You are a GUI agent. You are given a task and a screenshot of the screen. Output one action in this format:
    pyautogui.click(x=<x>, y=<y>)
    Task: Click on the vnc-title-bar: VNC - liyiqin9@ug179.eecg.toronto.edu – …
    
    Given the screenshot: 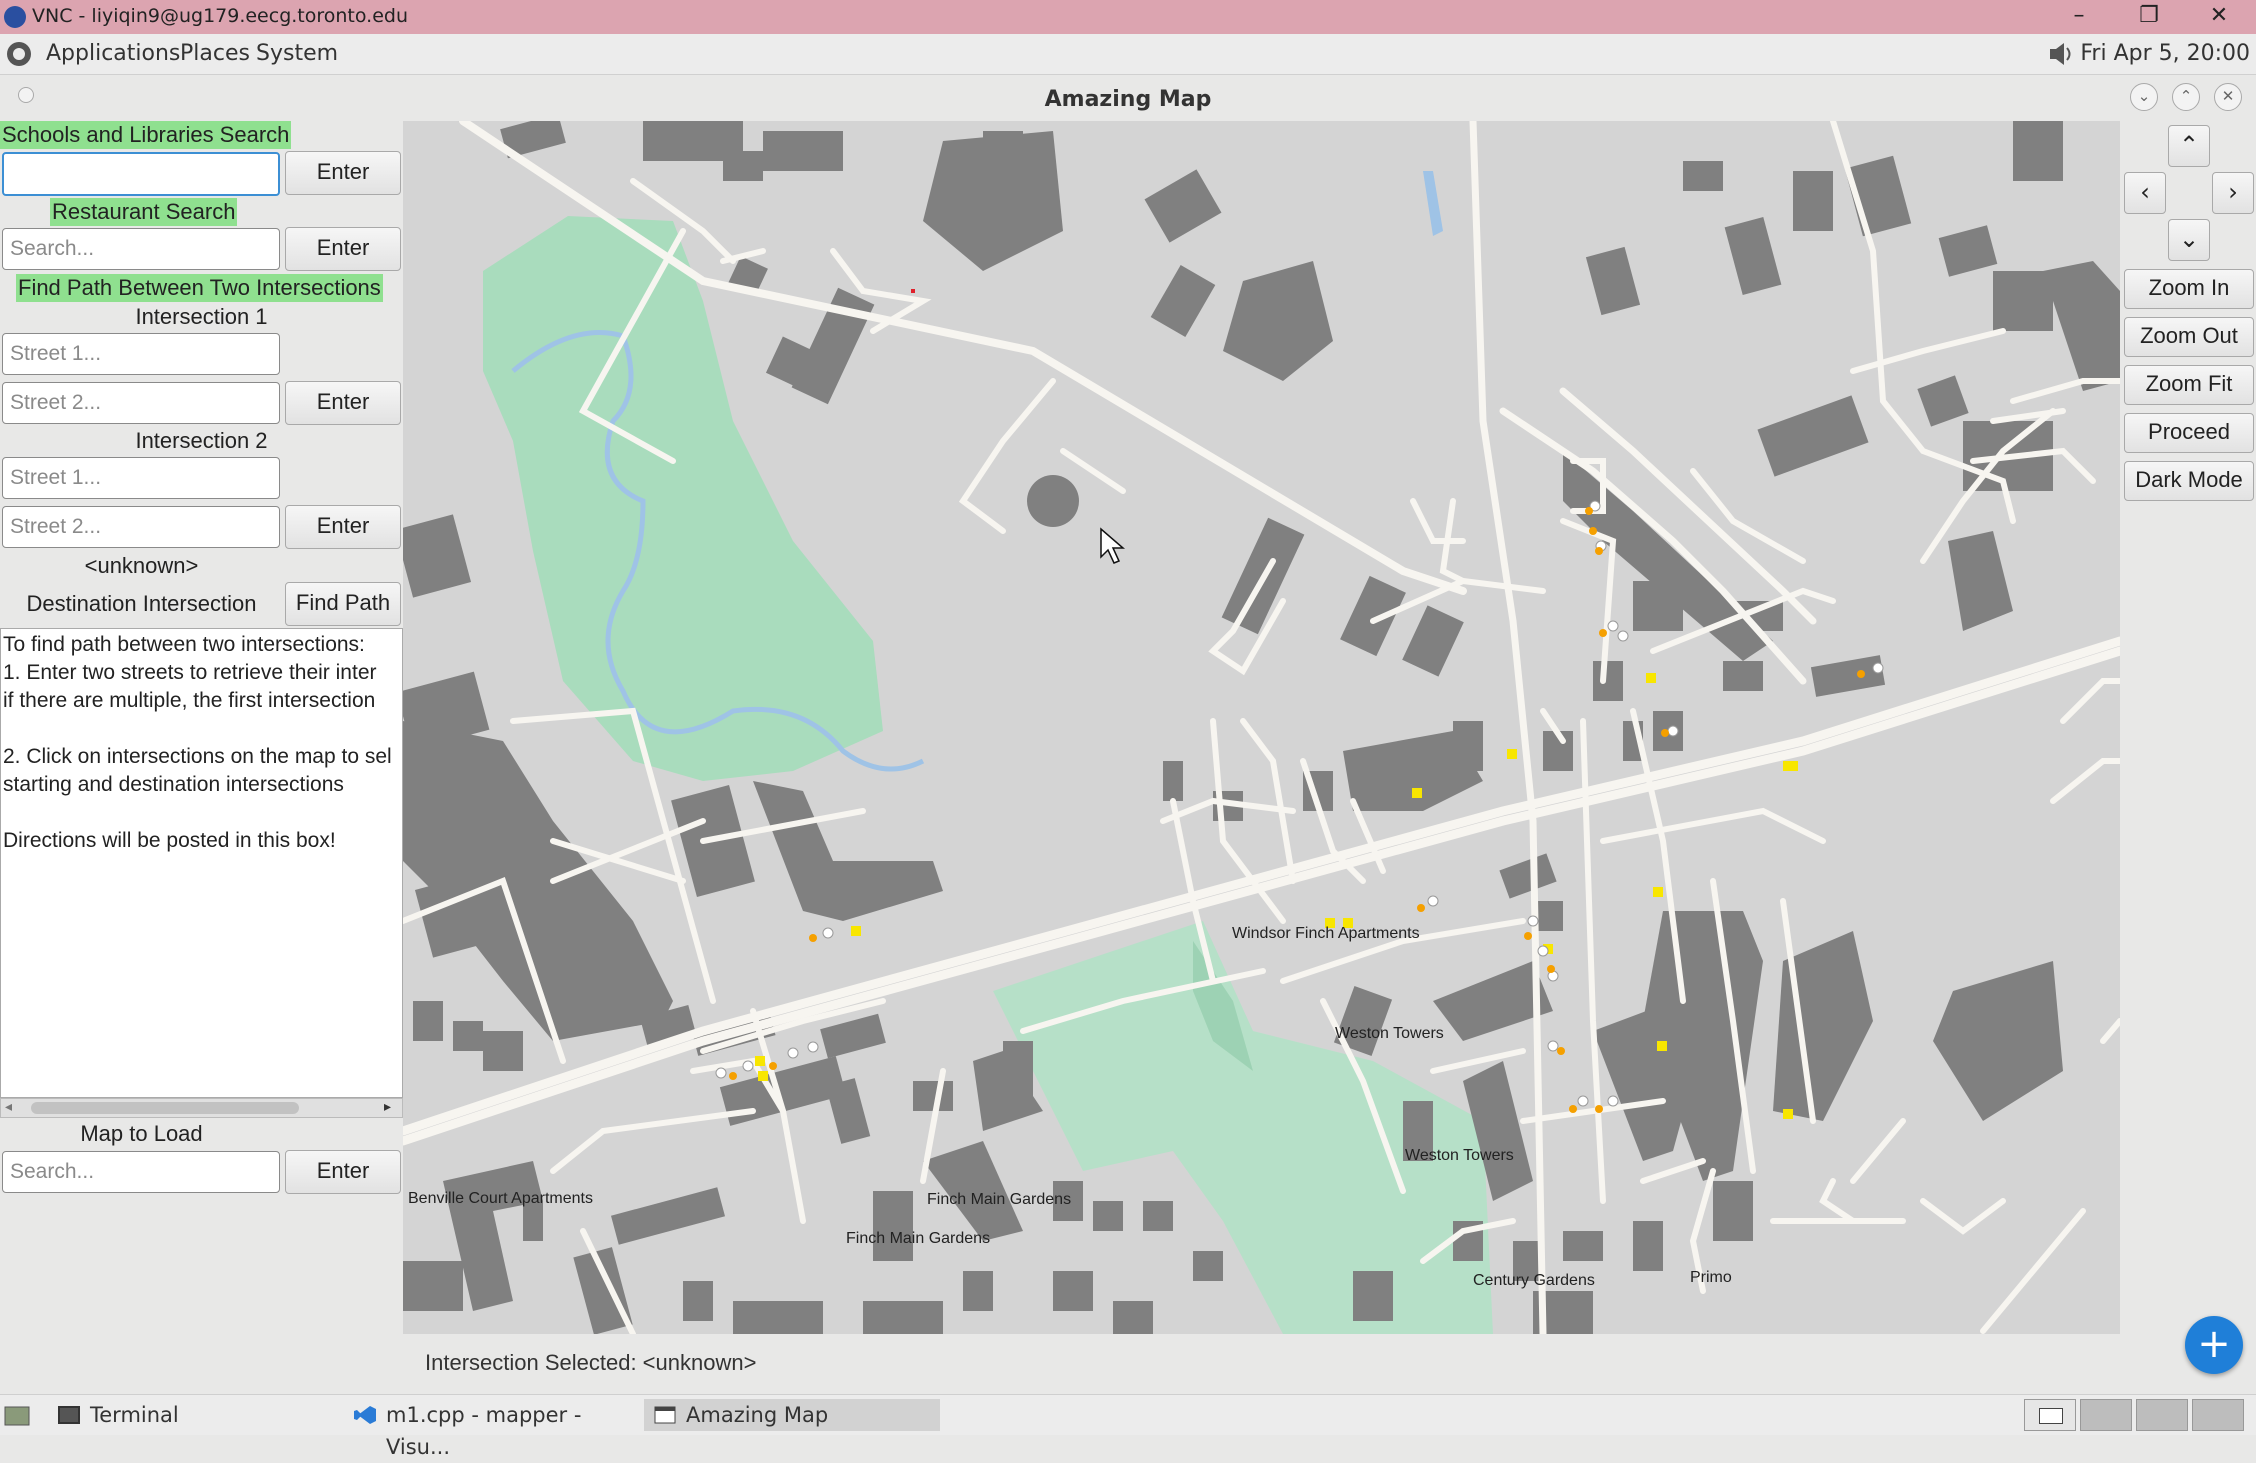 What is the action you would take?
    pyautogui.click(x=1128, y=17)
    